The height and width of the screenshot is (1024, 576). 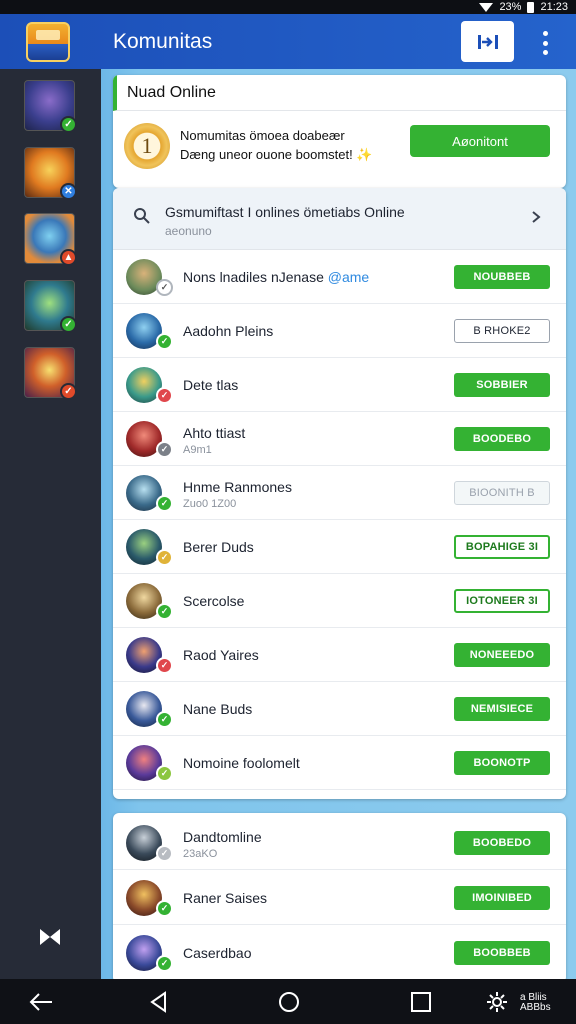 I want to click on friend-action-button: B RHOKE2, so click(x=502, y=331).